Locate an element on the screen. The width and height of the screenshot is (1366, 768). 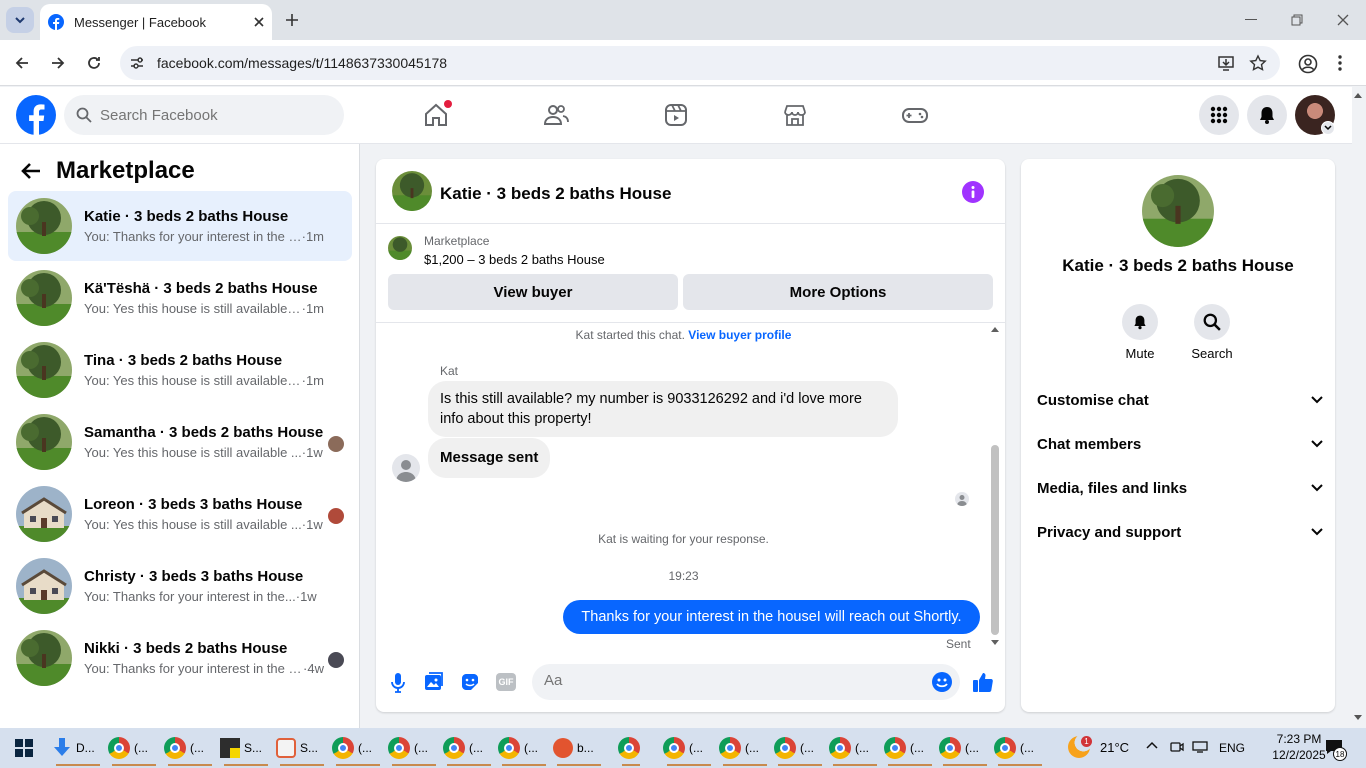
nav-home is located at coordinates (436, 115).